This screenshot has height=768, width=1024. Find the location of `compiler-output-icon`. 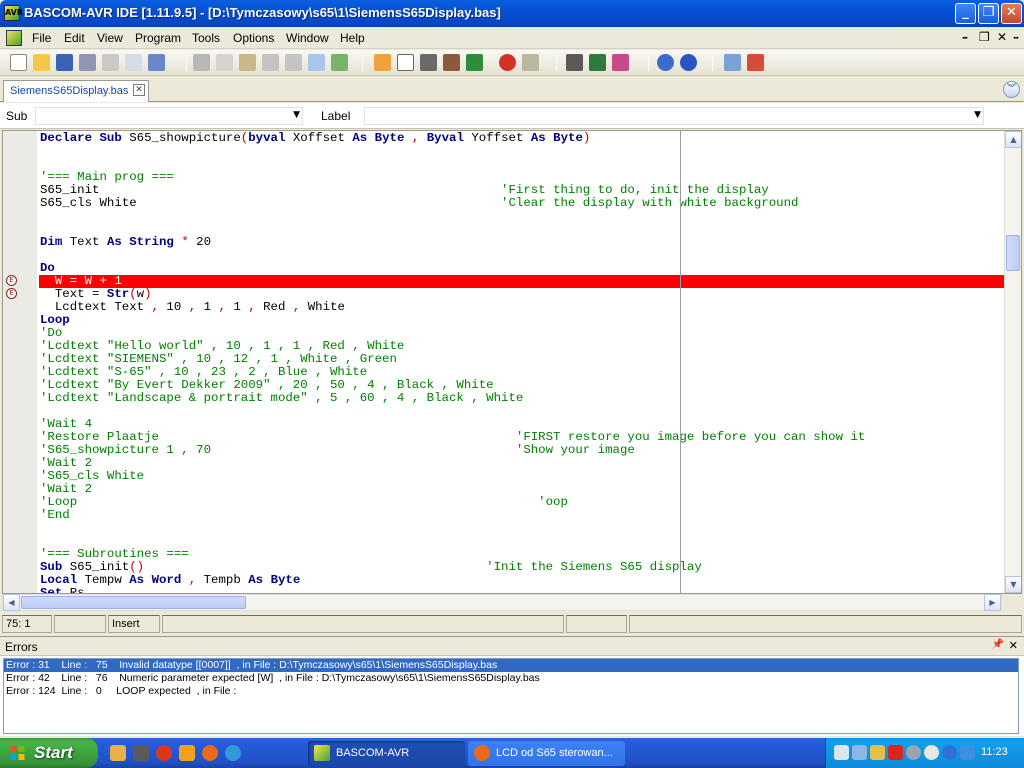

compiler-output-icon is located at coordinates (474, 62).